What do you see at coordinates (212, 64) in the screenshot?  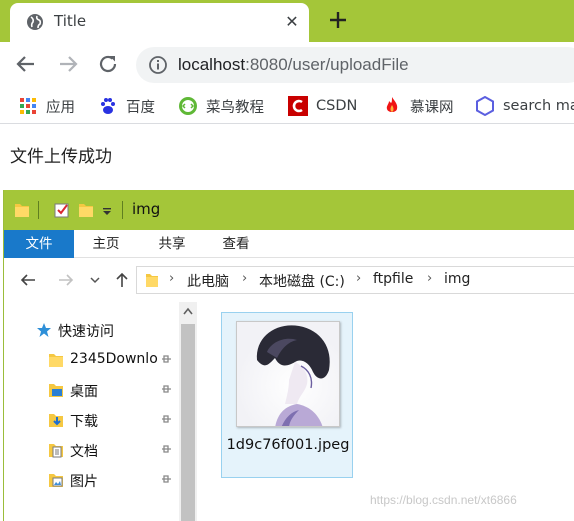 I see `url-host: localhost` at bounding box center [212, 64].